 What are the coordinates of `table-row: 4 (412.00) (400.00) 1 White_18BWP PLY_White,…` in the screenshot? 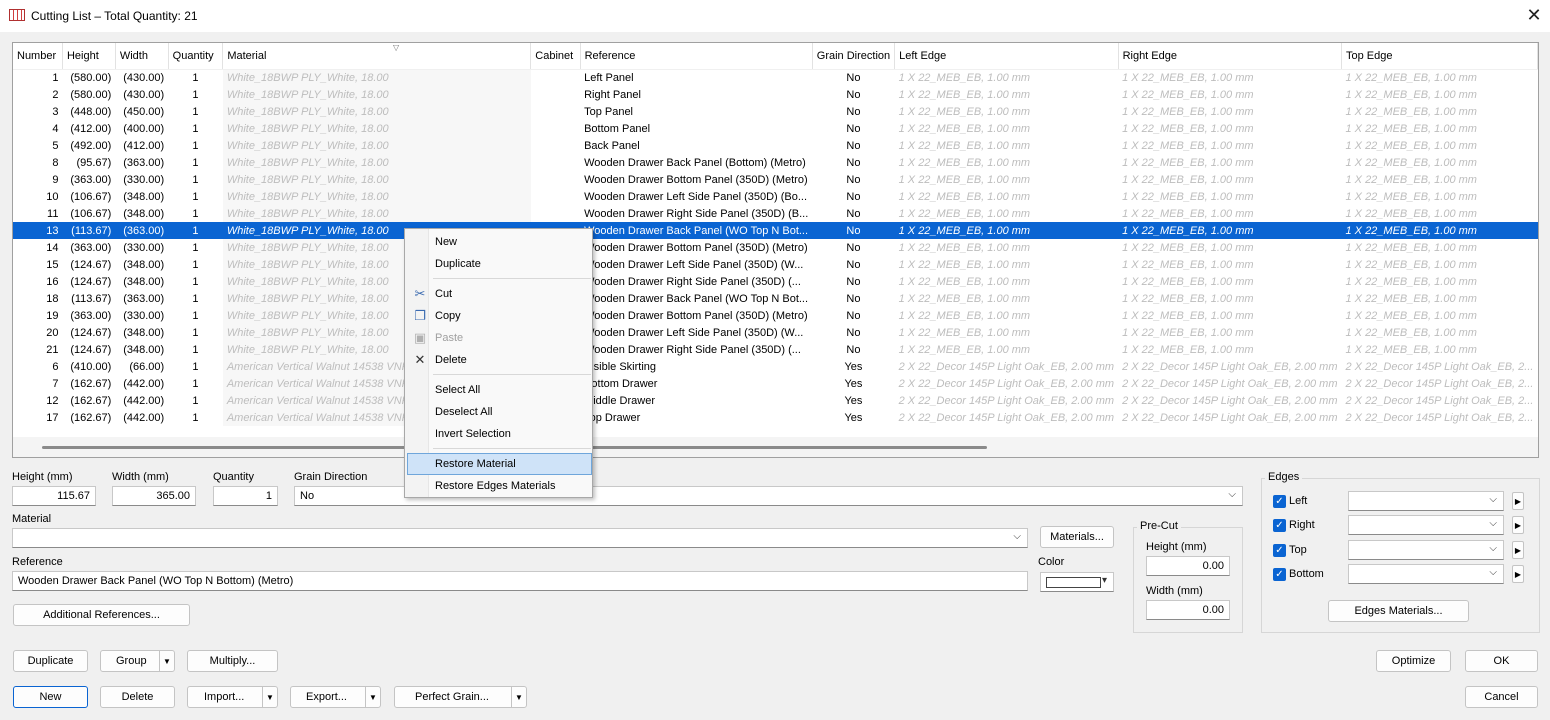 It's located at (775, 128).